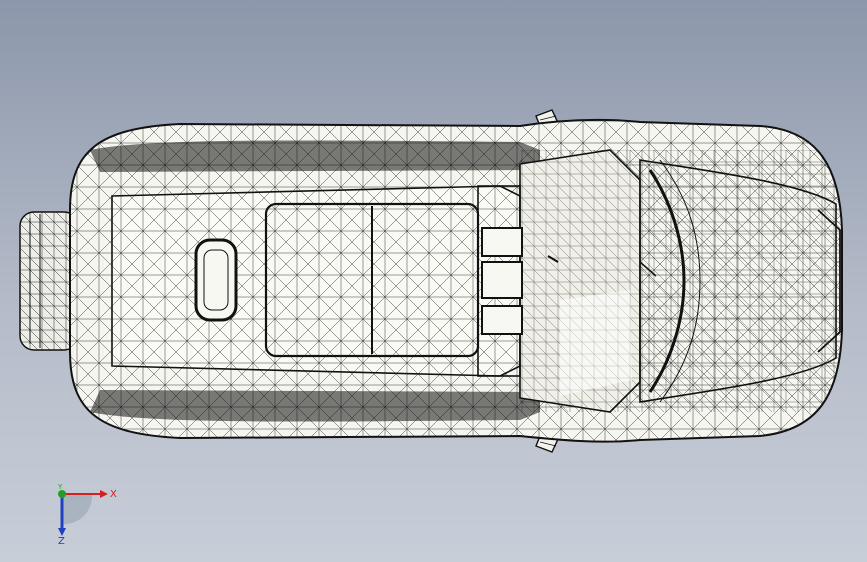 This screenshot has height=562, width=867. What do you see at coordinates (580, 281) in the screenshot?
I see `windshield` at bounding box center [580, 281].